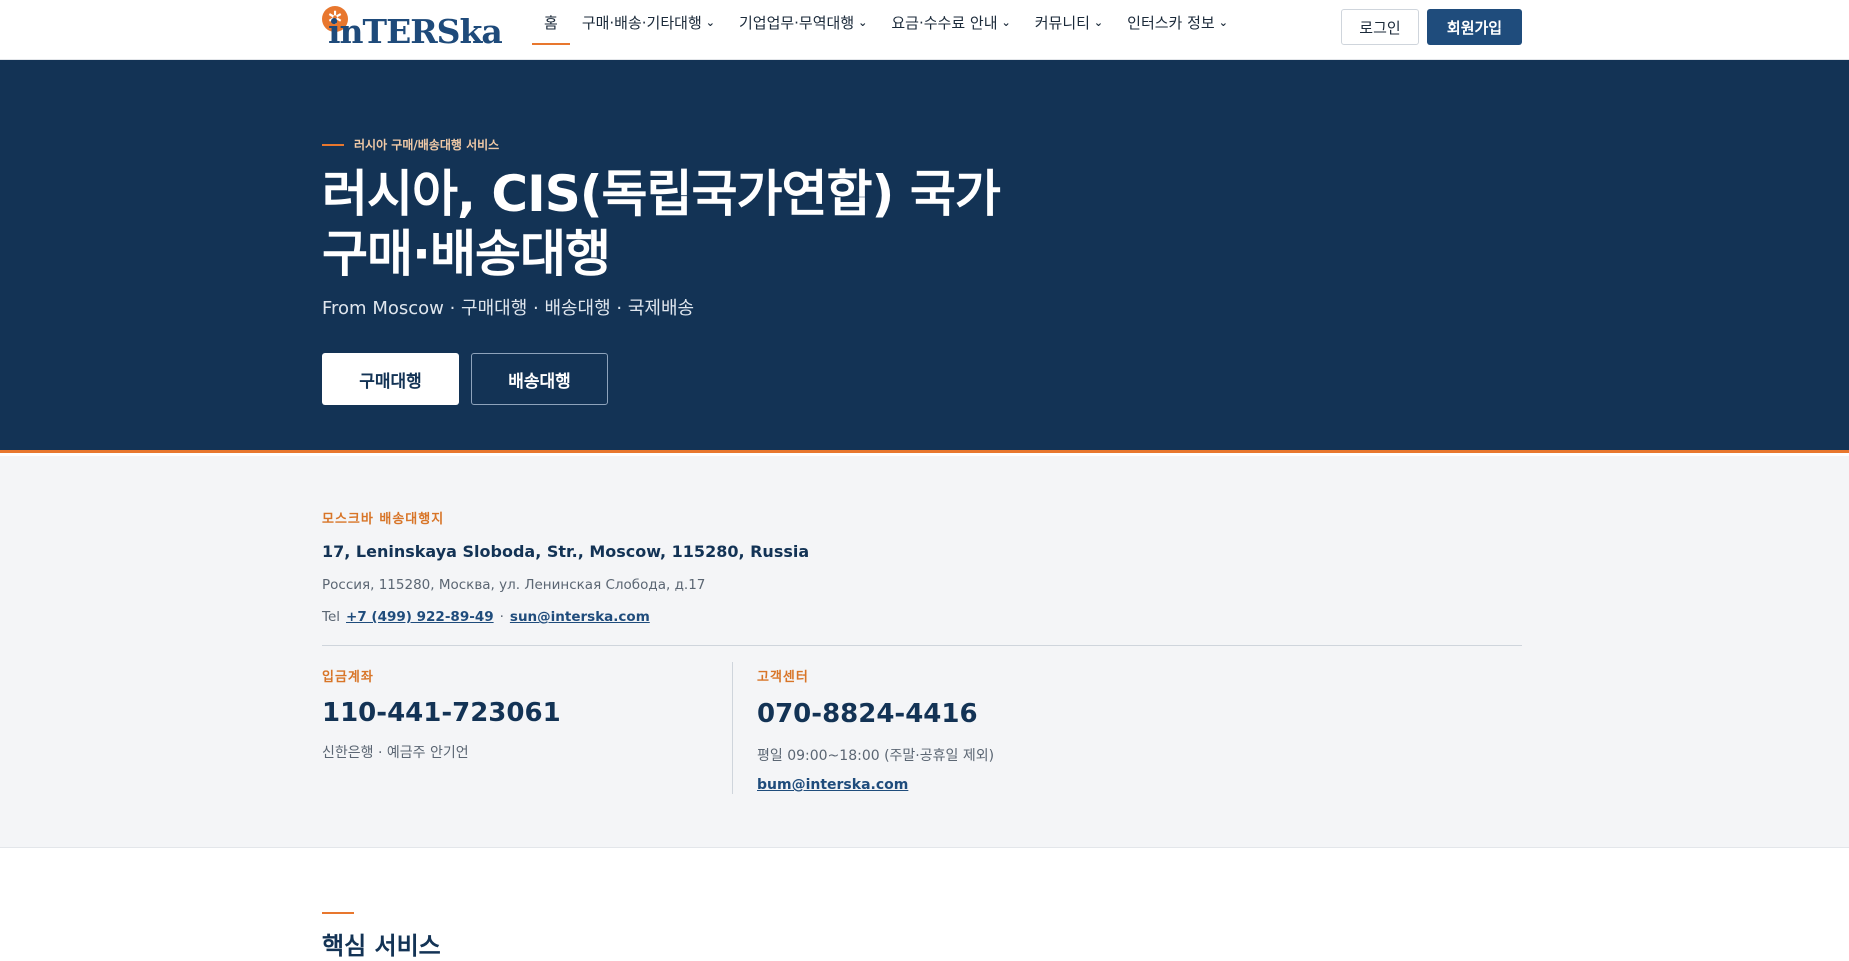 This screenshot has width=1849, height=961. I want to click on hero-title: 러시아, CIS(독립국가연합) 국가 구매·배송대행, so click(702, 224).